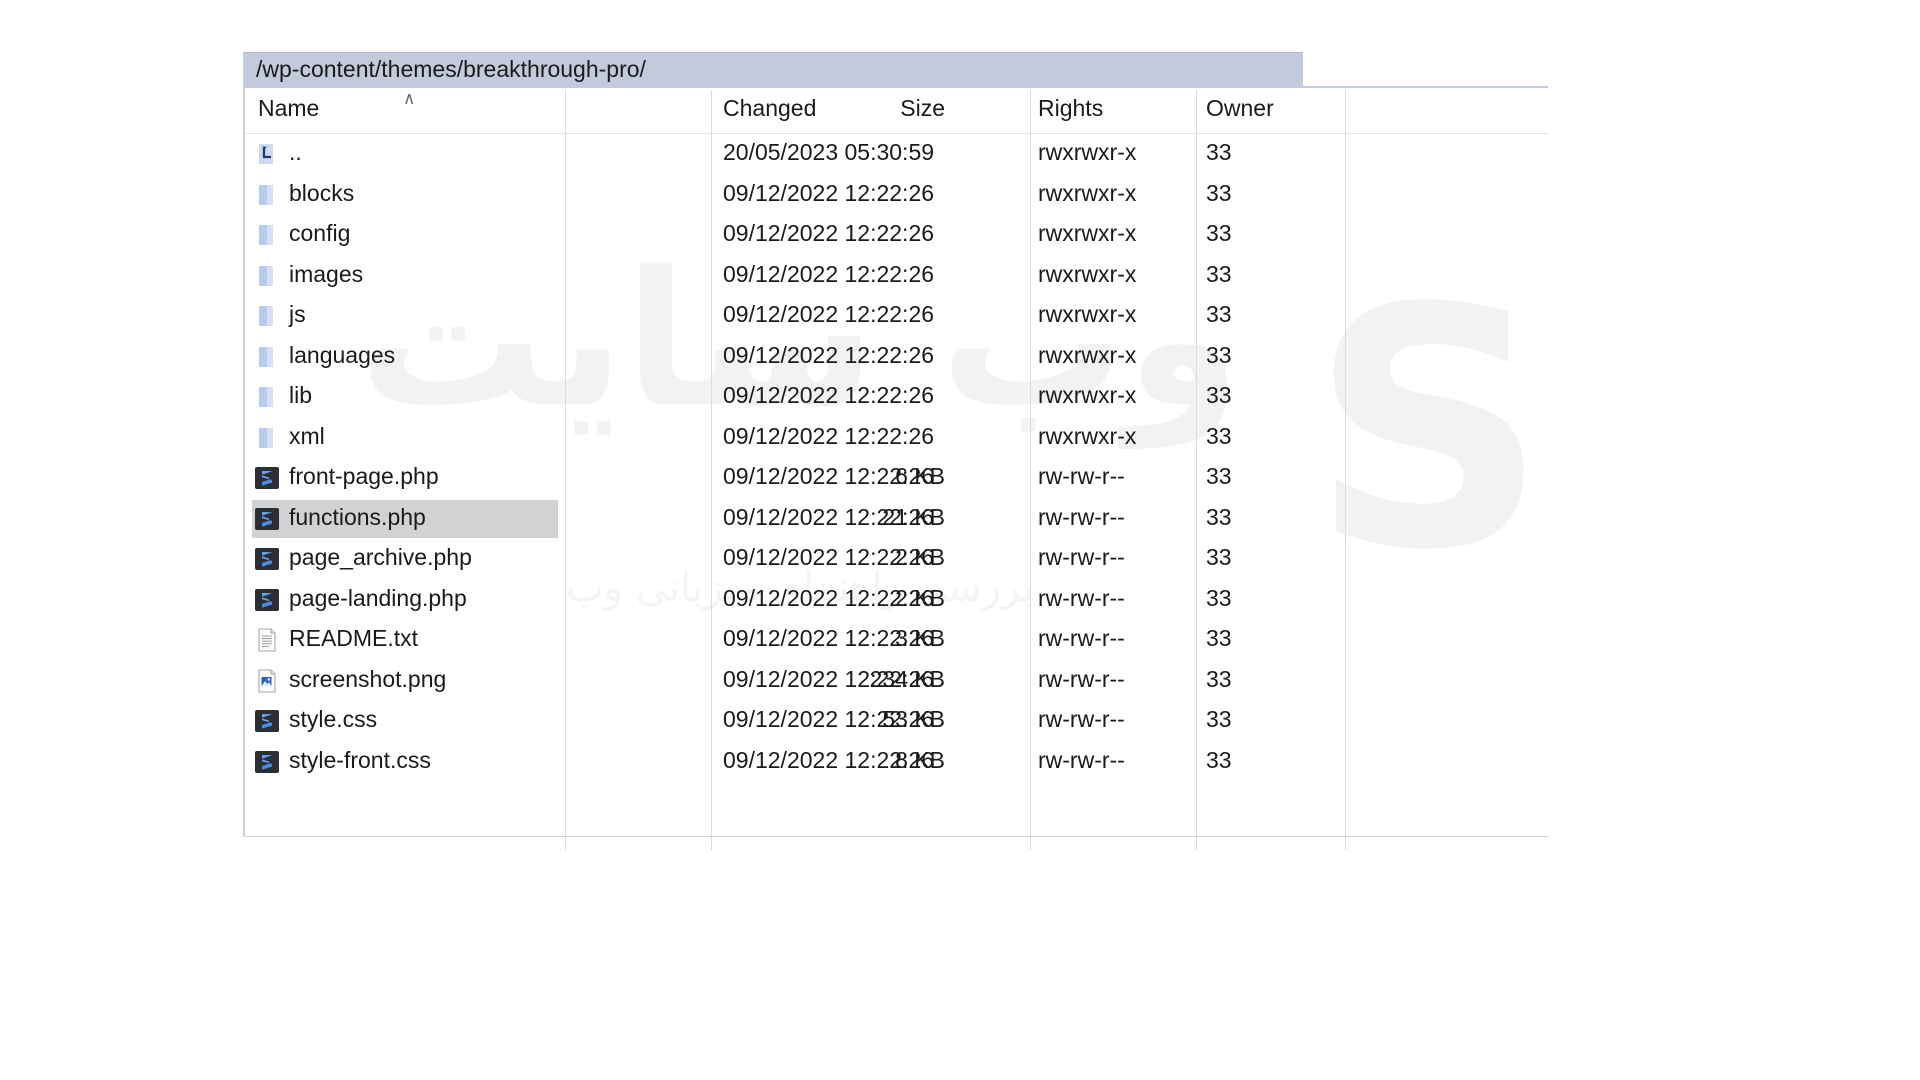 The width and height of the screenshot is (1920, 1080). I want to click on file-row: blocks 09/12/2022 12:22:26 rwxrwxr-x 33, so click(895, 195).